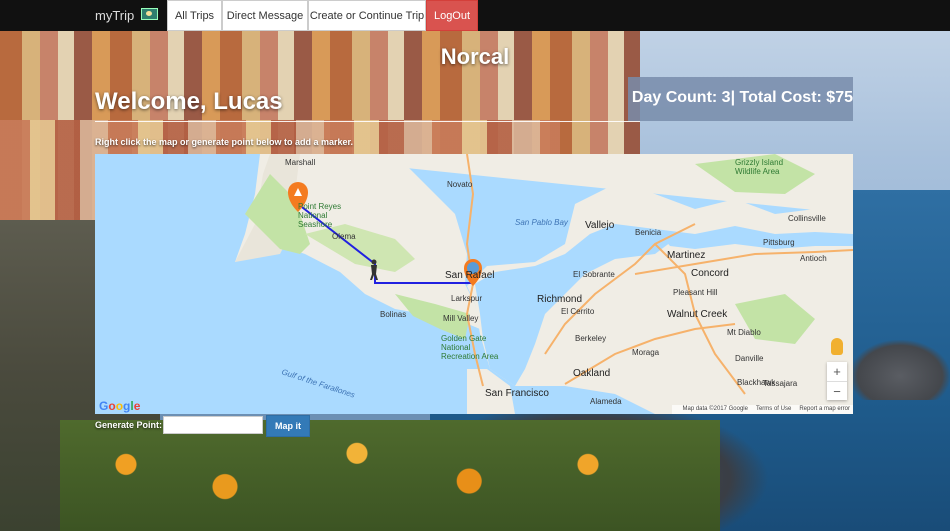 The width and height of the screenshot is (950, 531). I want to click on map-label-larkspur: Larkspur, so click(467, 298).